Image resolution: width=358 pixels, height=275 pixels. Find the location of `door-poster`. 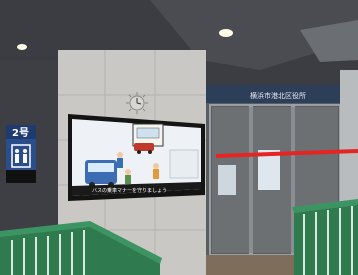

door-poster is located at coordinates (227, 180).